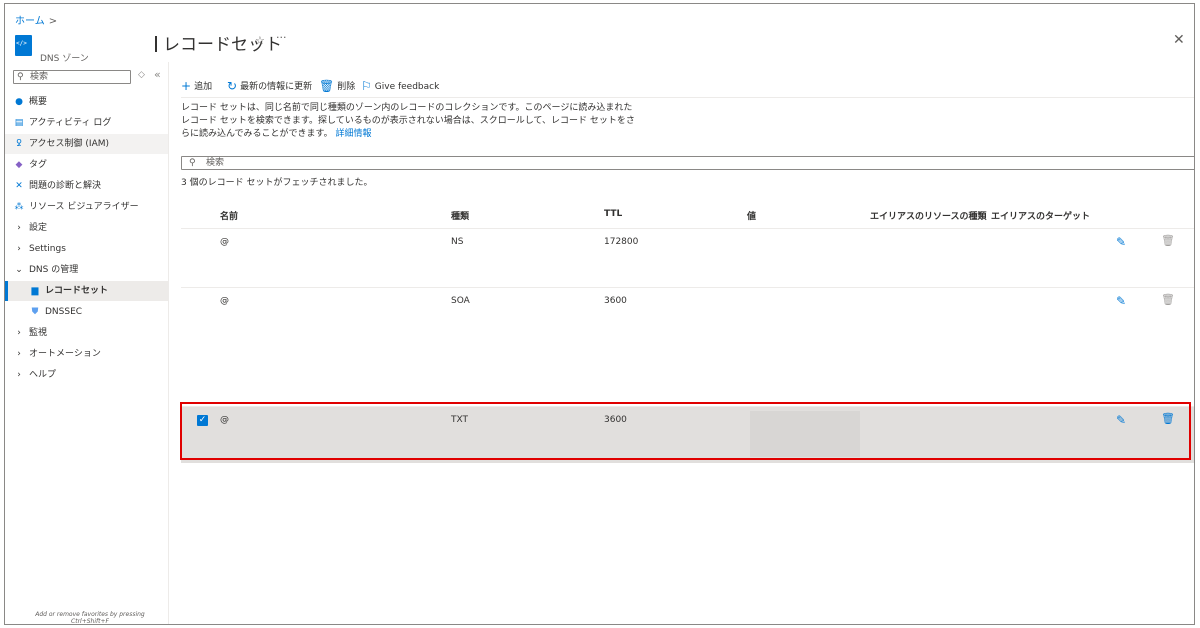  Describe the element at coordinates (39, 77) in the screenshot. I see `sidebar-search-placeholder: 検索` at that location.